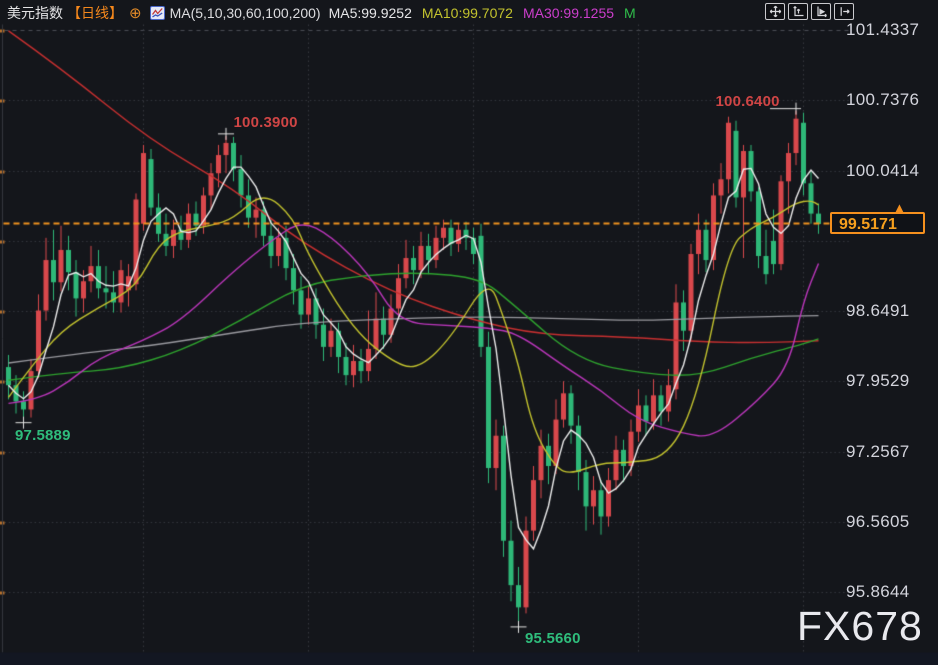 This screenshot has width=938, height=665. Describe the element at coordinates (775, 11) in the screenshot. I see `pan-tool-button` at that location.